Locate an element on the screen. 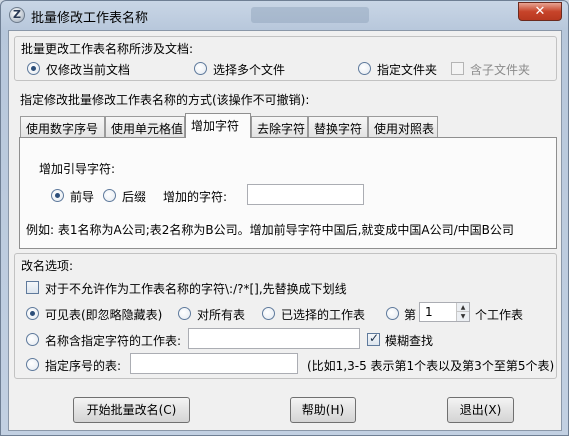 Image resolution: width=569 pixels, height=436 pixels. checkbox-fuzzy-search is located at coordinates (373, 338).